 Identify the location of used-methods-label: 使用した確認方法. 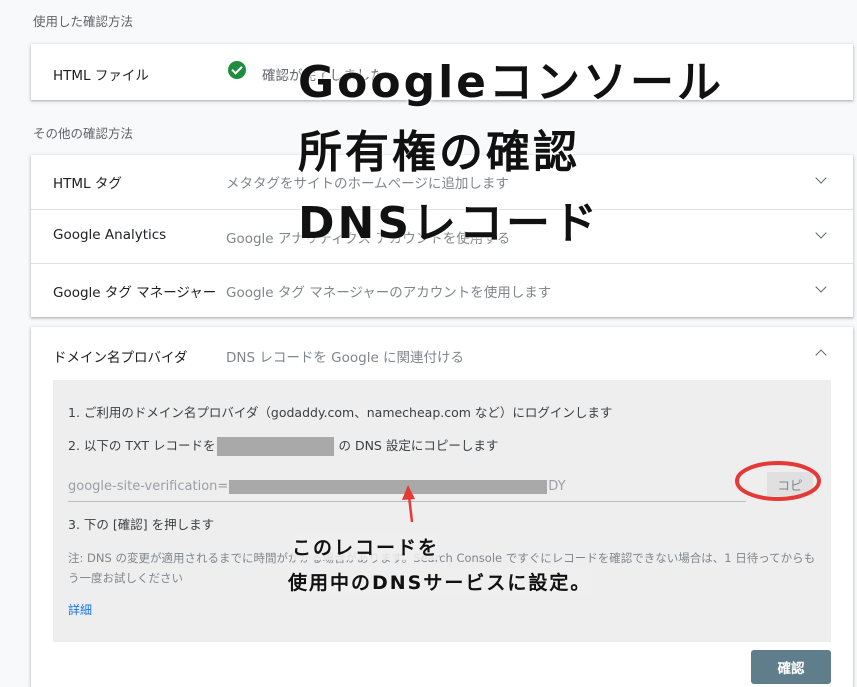
(83, 21).